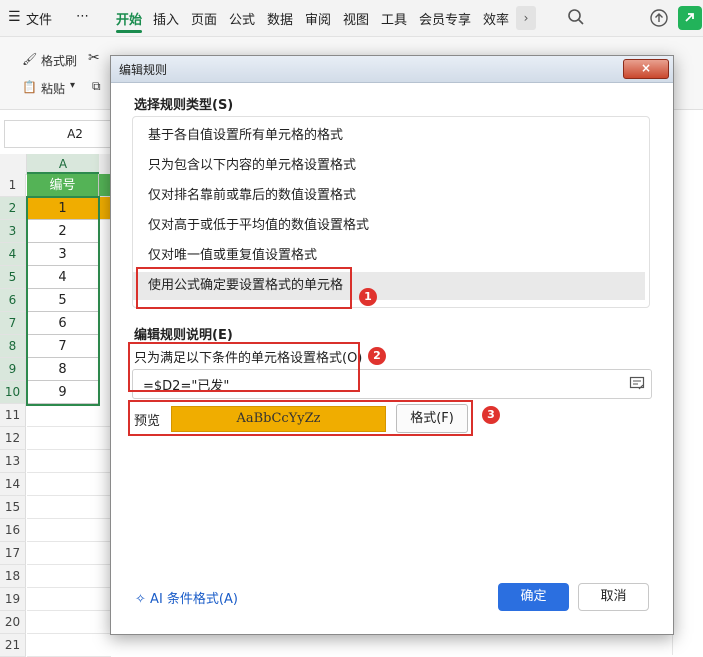  What do you see at coordinates (394, 18) in the screenshot?
I see `tab-tools: 工具` at bounding box center [394, 18].